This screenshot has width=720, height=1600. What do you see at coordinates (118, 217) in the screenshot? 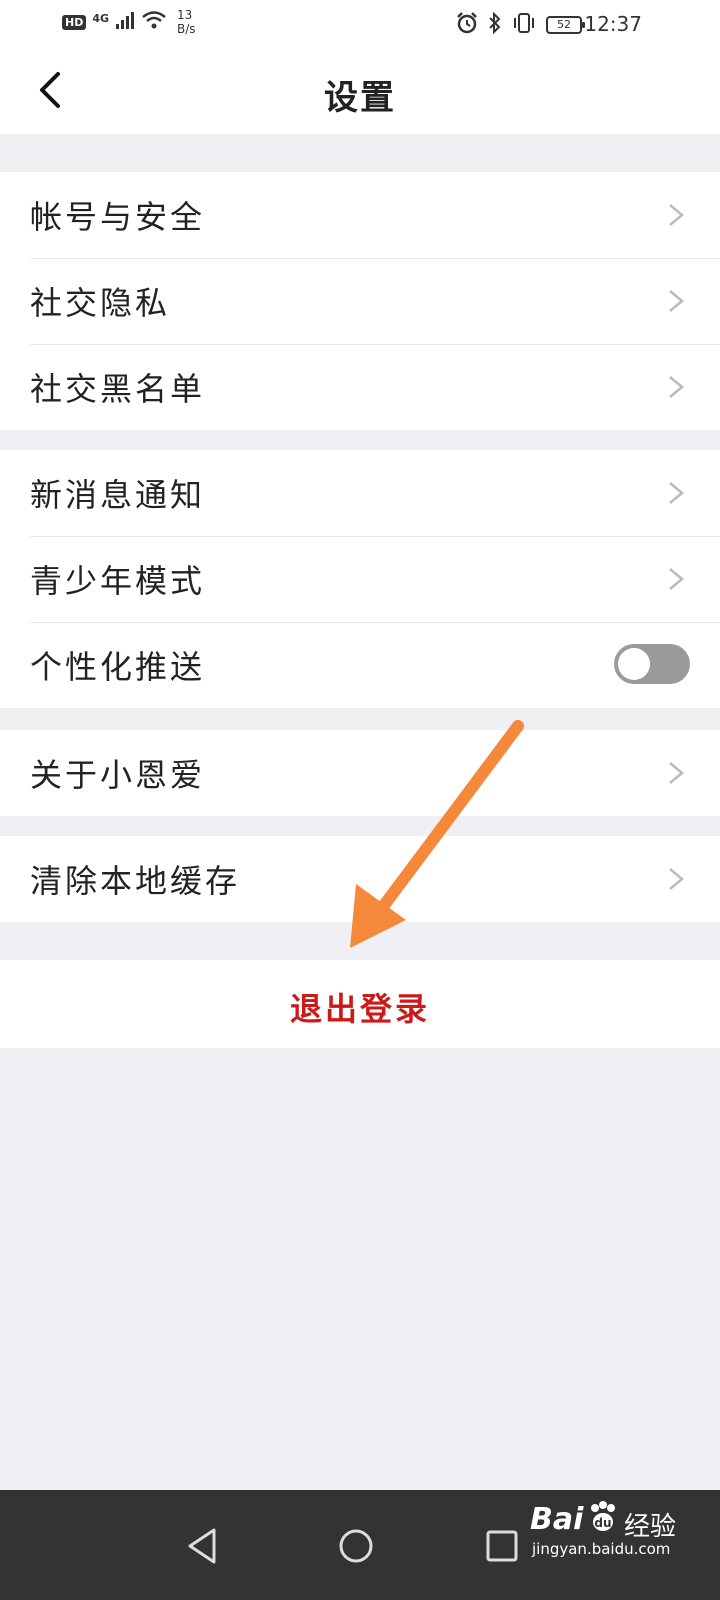
I see `settings-item-label: 帐号与安全` at bounding box center [118, 217].